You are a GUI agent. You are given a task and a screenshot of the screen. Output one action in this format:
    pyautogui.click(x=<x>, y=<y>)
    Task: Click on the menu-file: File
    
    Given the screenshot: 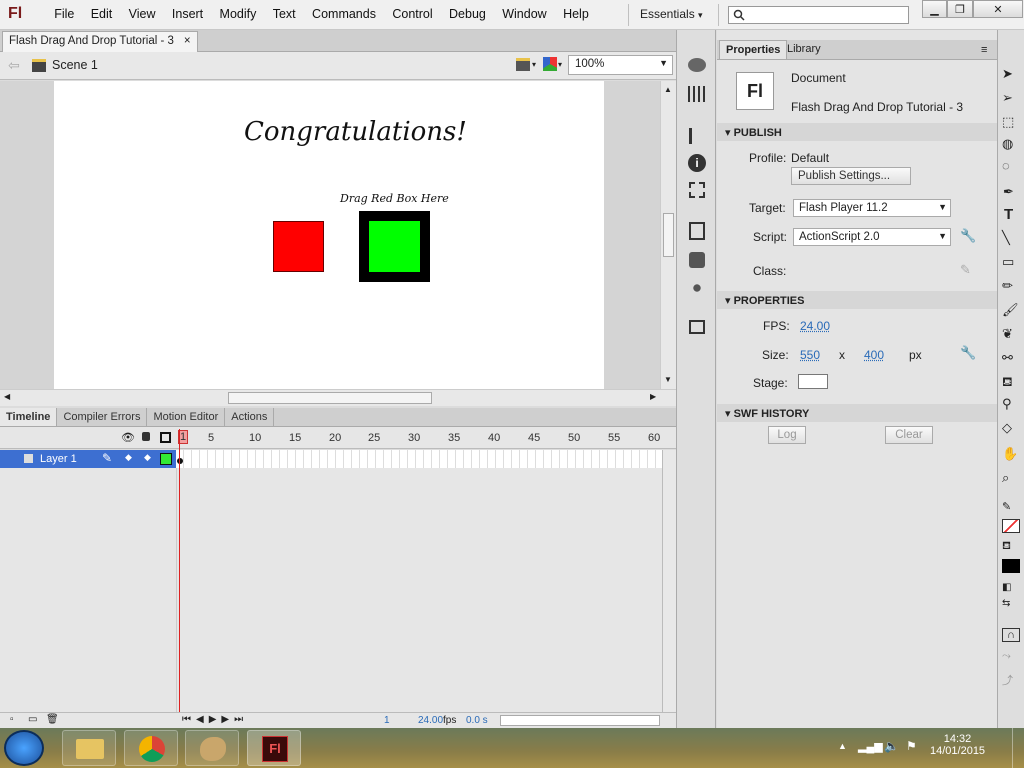 What is the action you would take?
    pyautogui.click(x=64, y=14)
    